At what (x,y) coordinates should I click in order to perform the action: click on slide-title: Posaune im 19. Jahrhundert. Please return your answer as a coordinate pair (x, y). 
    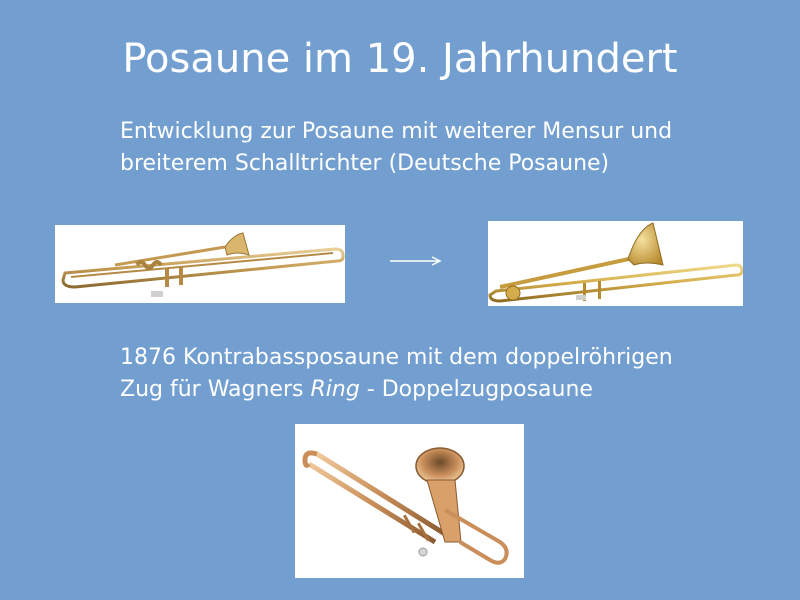
    Looking at the image, I should click on (400, 59).